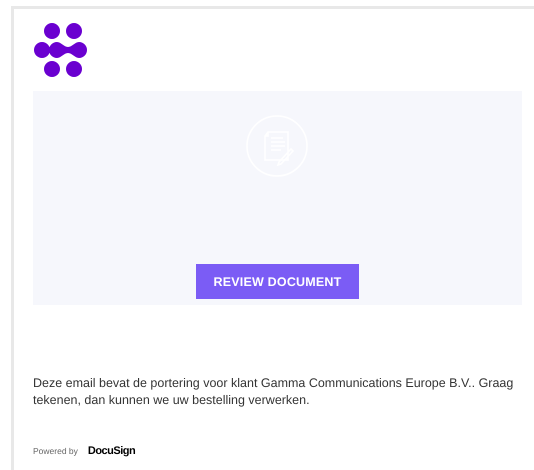 This screenshot has height=470, width=534. I want to click on brand-logo-text: DocuSign, so click(112, 451).